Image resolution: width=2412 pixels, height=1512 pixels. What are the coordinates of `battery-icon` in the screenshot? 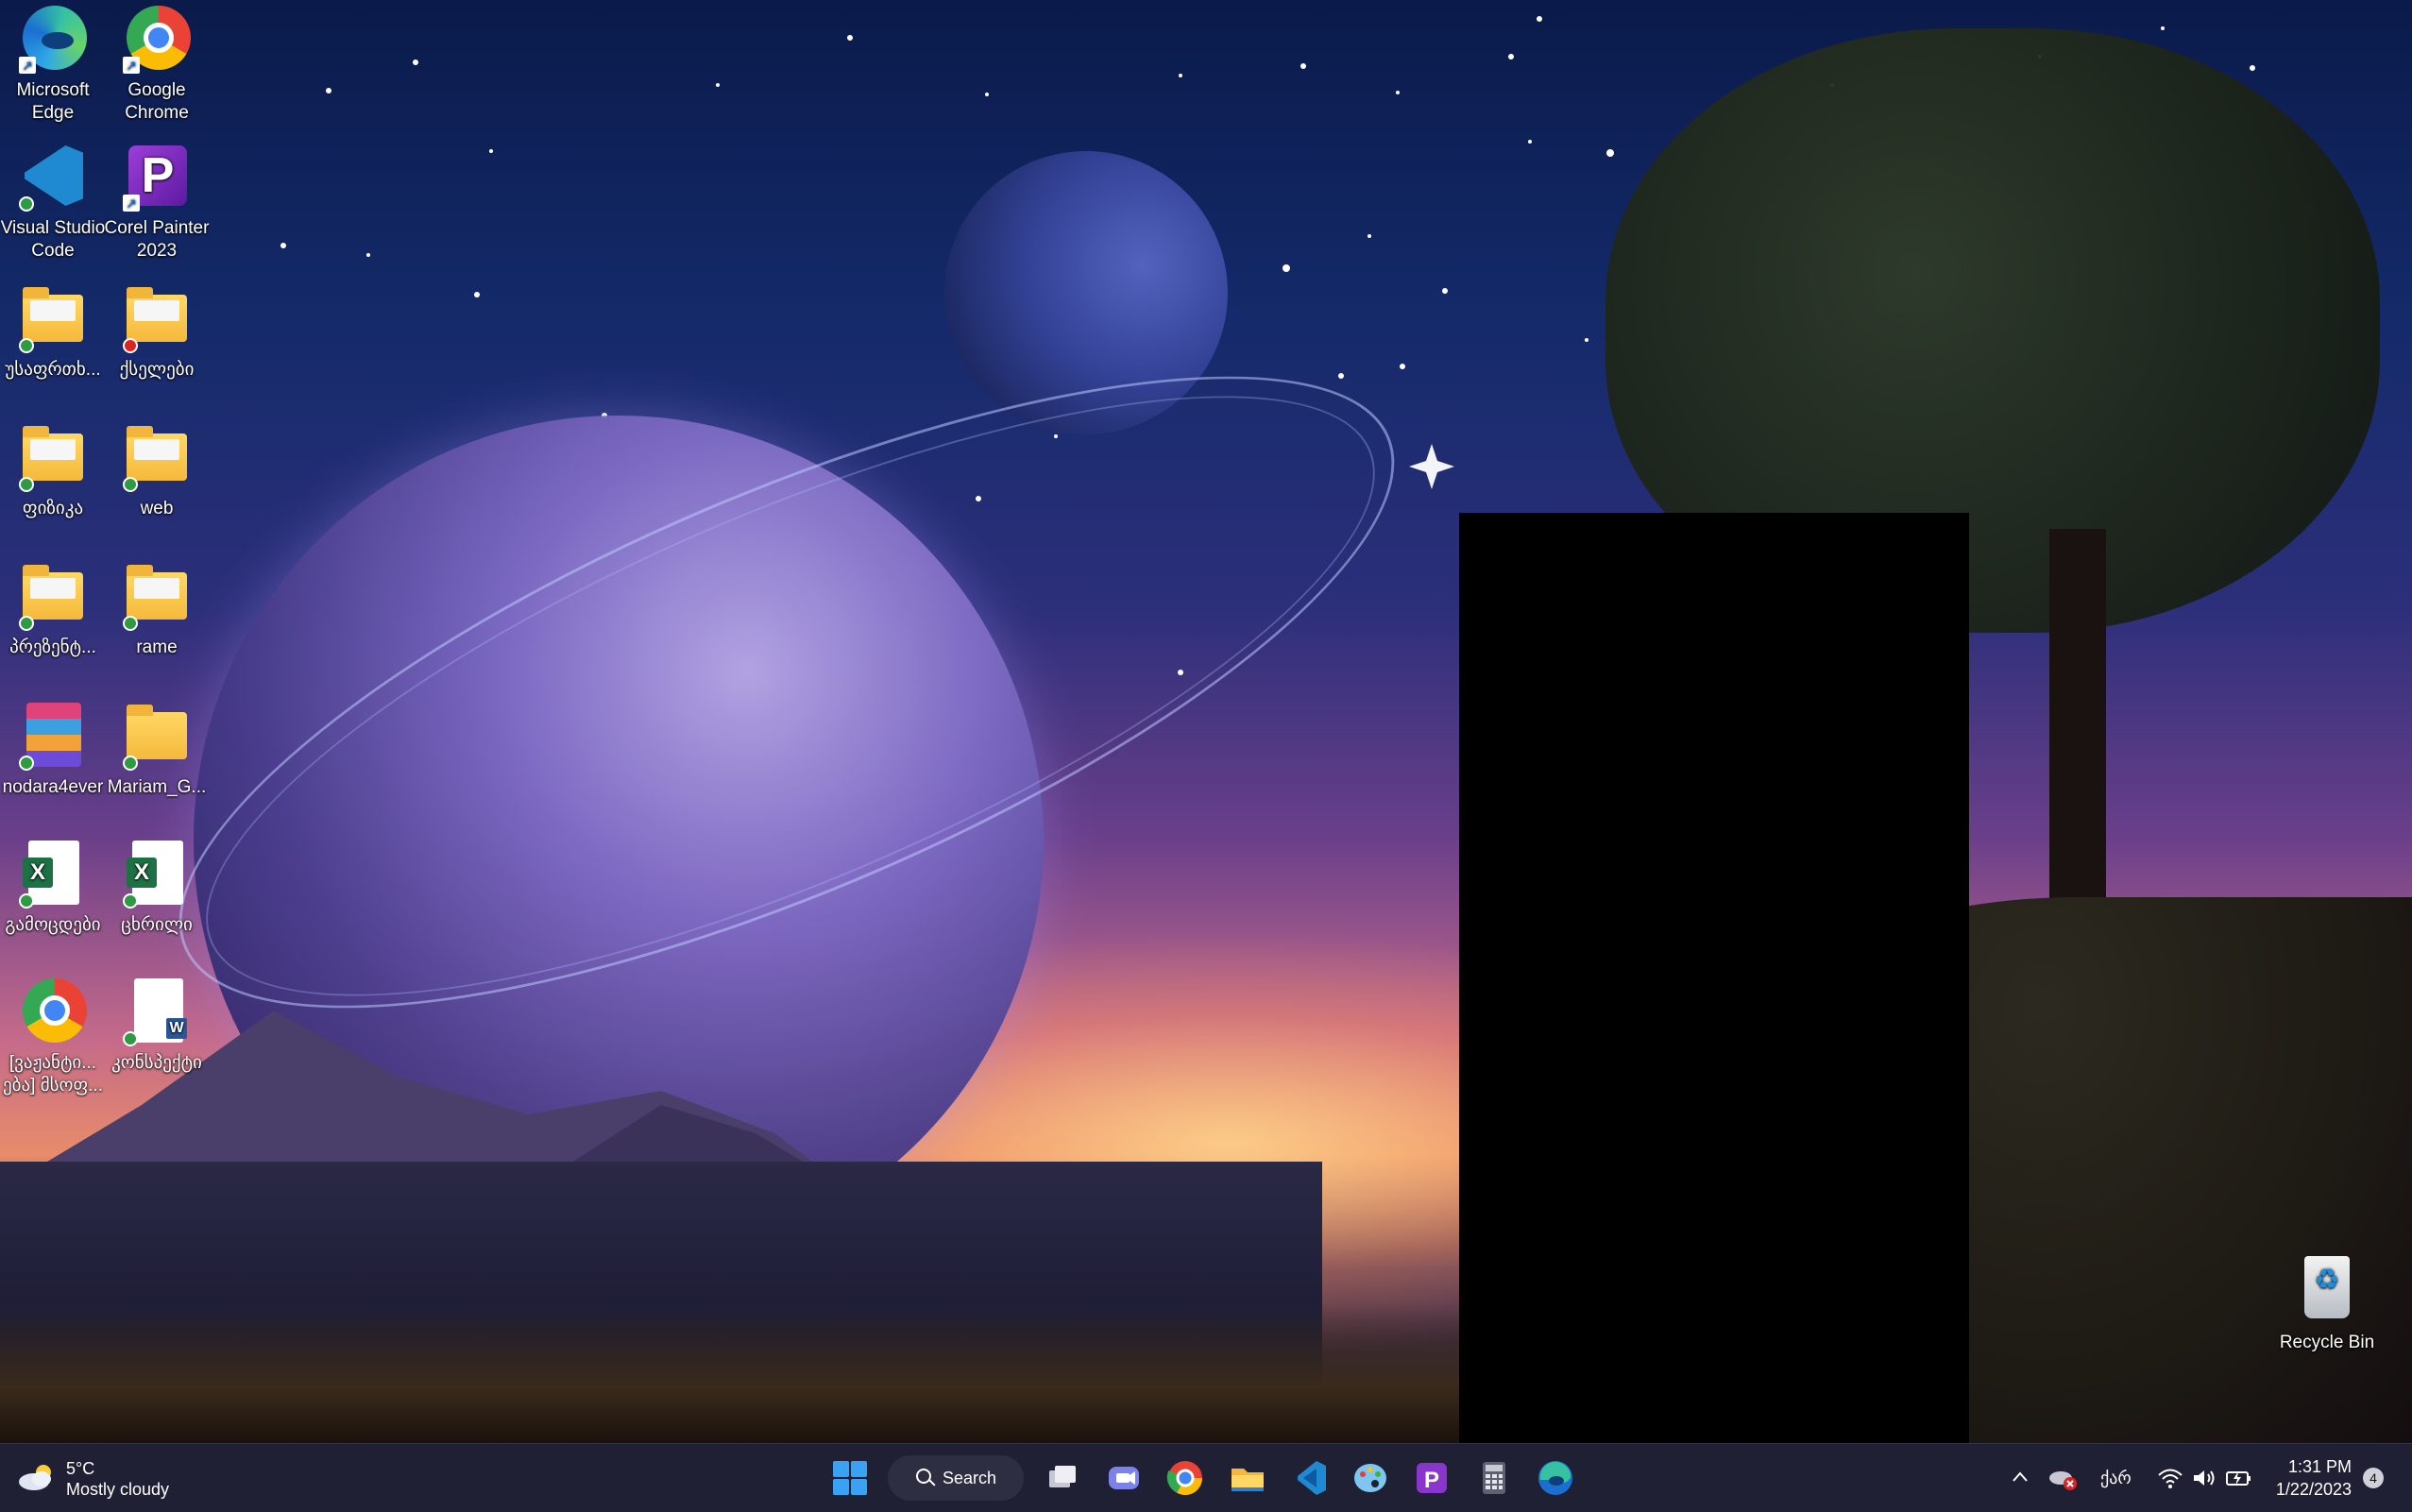 It's located at (2239, 1478).